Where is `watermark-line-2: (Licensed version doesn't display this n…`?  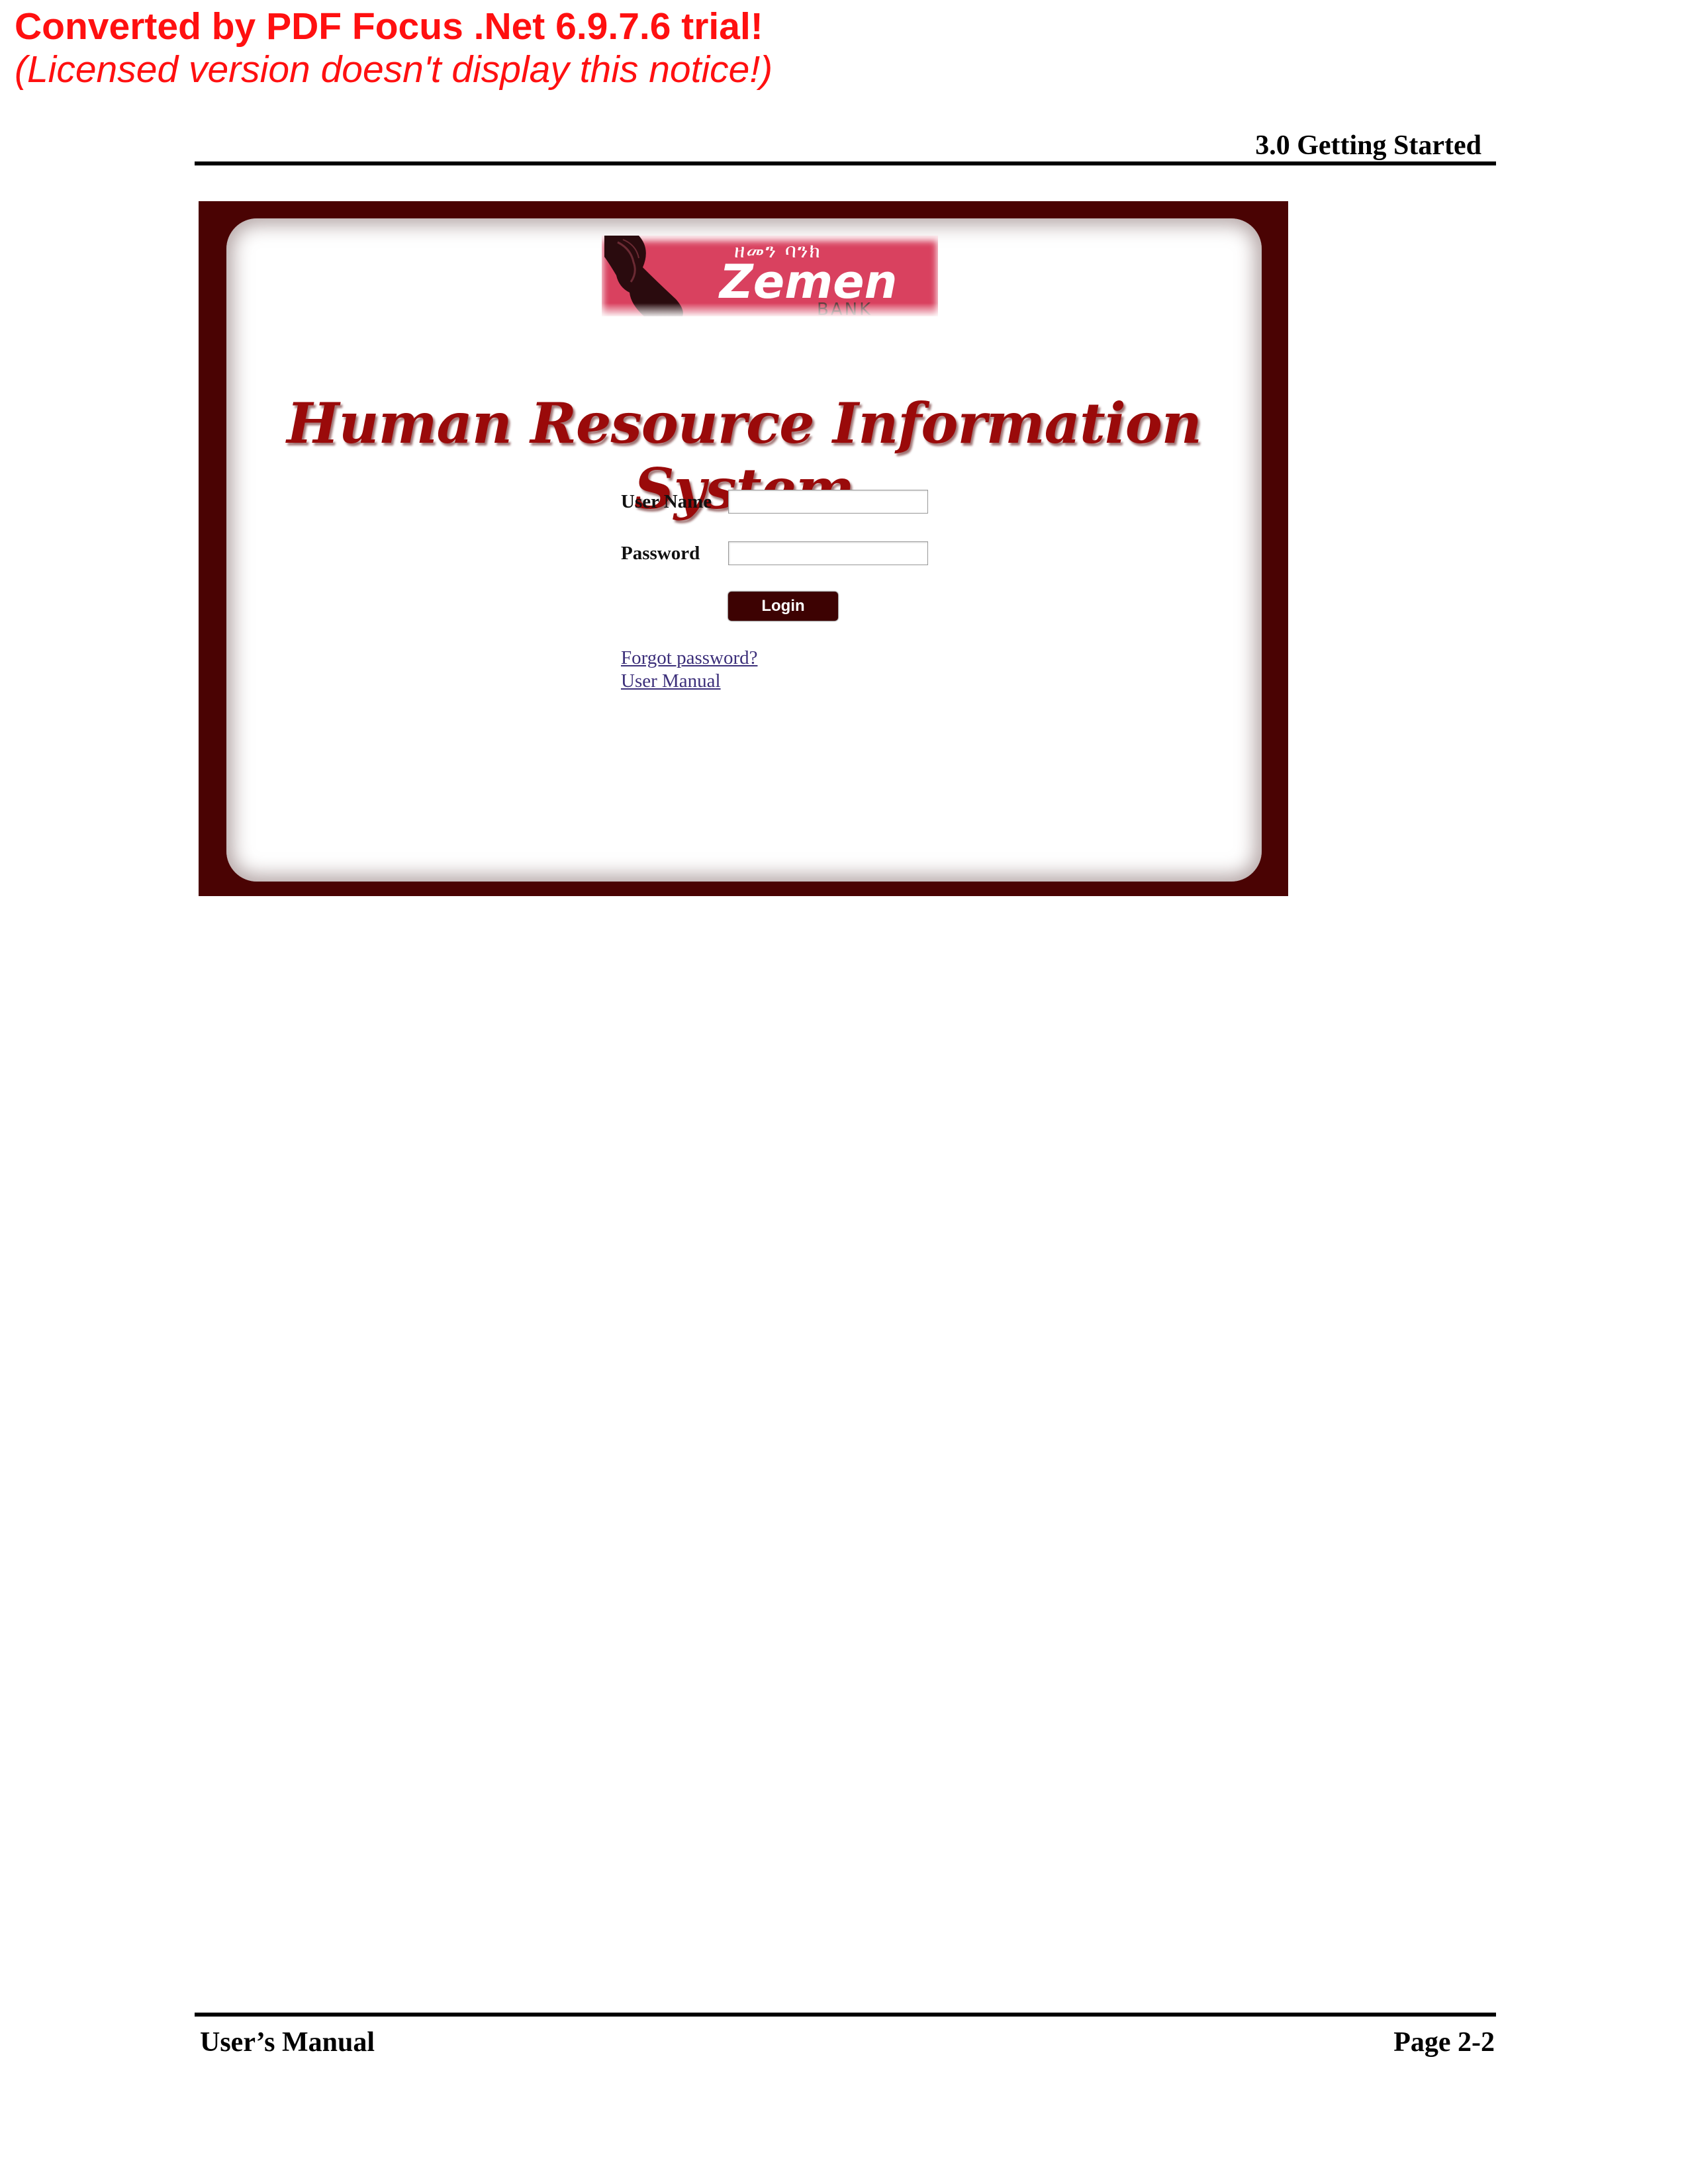
watermark-line-2: (Licensed version doesn't display this n… is located at coordinates (394, 69).